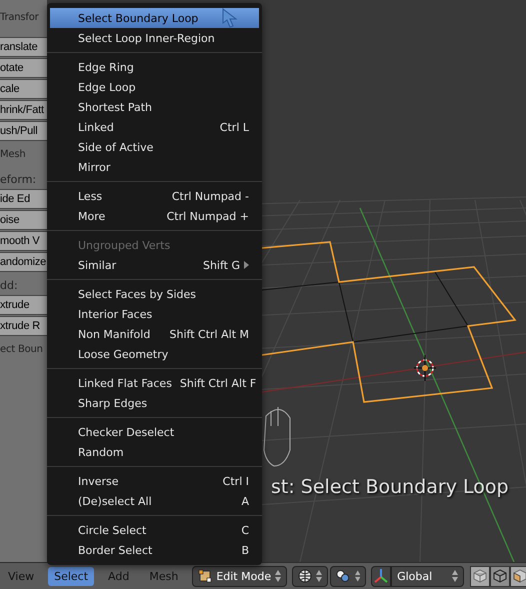  Describe the element at coordinates (277, 436) in the screenshot. I see `mouse-icon` at that location.